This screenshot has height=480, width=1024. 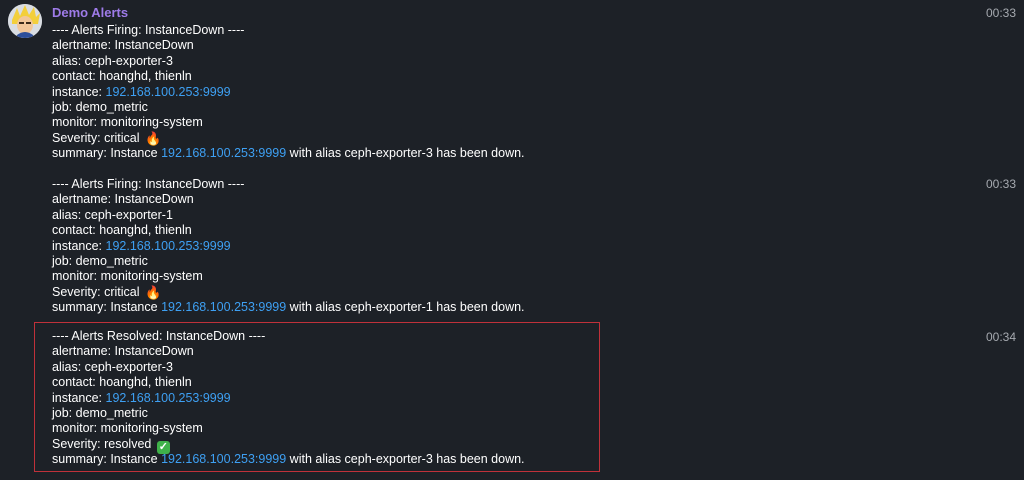 What do you see at coordinates (159, 336) in the screenshot?
I see `alert-header: ---- Alerts Resolved: InstanceDown ----` at bounding box center [159, 336].